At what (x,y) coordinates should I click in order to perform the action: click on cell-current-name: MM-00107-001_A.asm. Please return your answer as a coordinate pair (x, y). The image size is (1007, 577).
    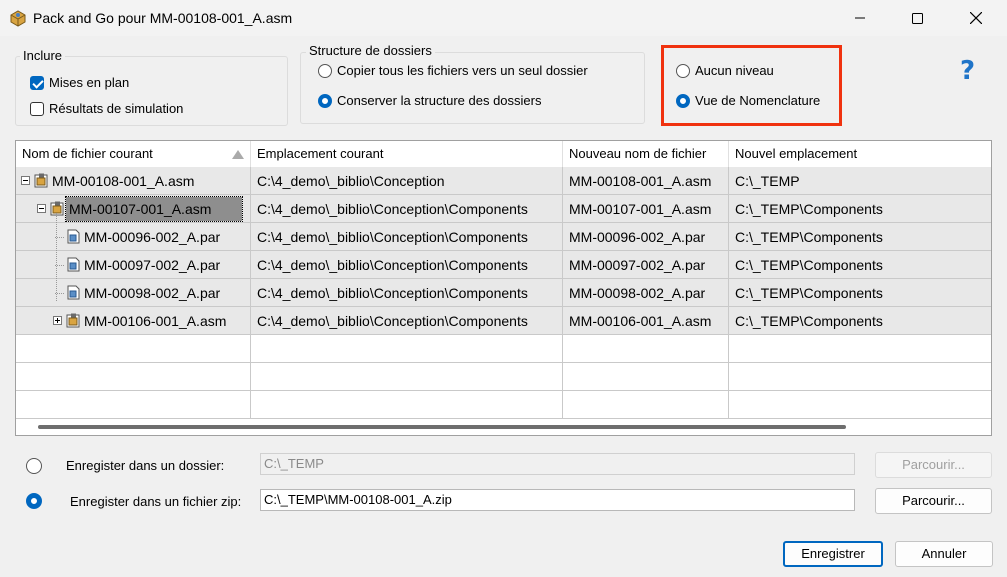
    Looking at the image, I should click on (133, 209).